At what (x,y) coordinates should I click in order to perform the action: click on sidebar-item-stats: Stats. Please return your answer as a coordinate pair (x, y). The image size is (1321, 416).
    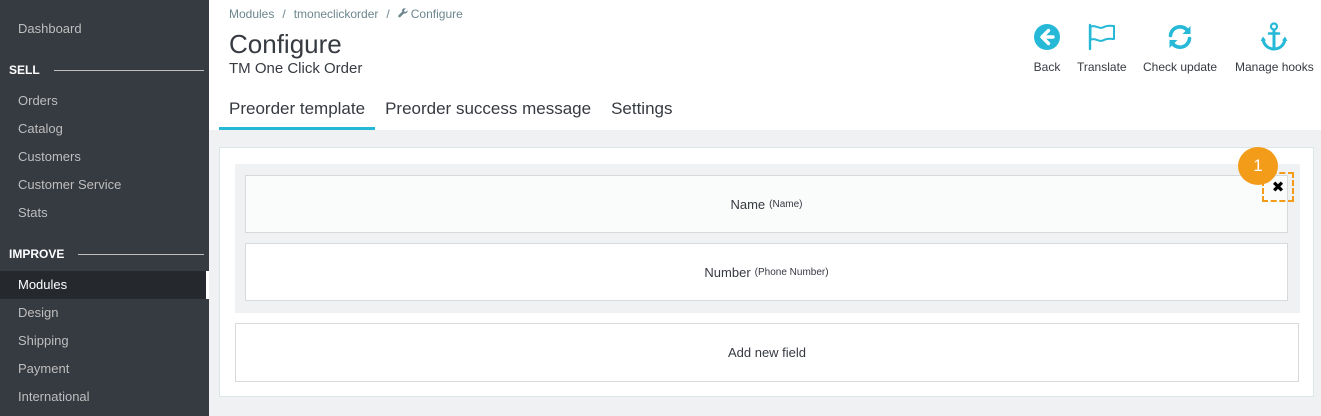
    Looking at the image, I should click on (104, 213).